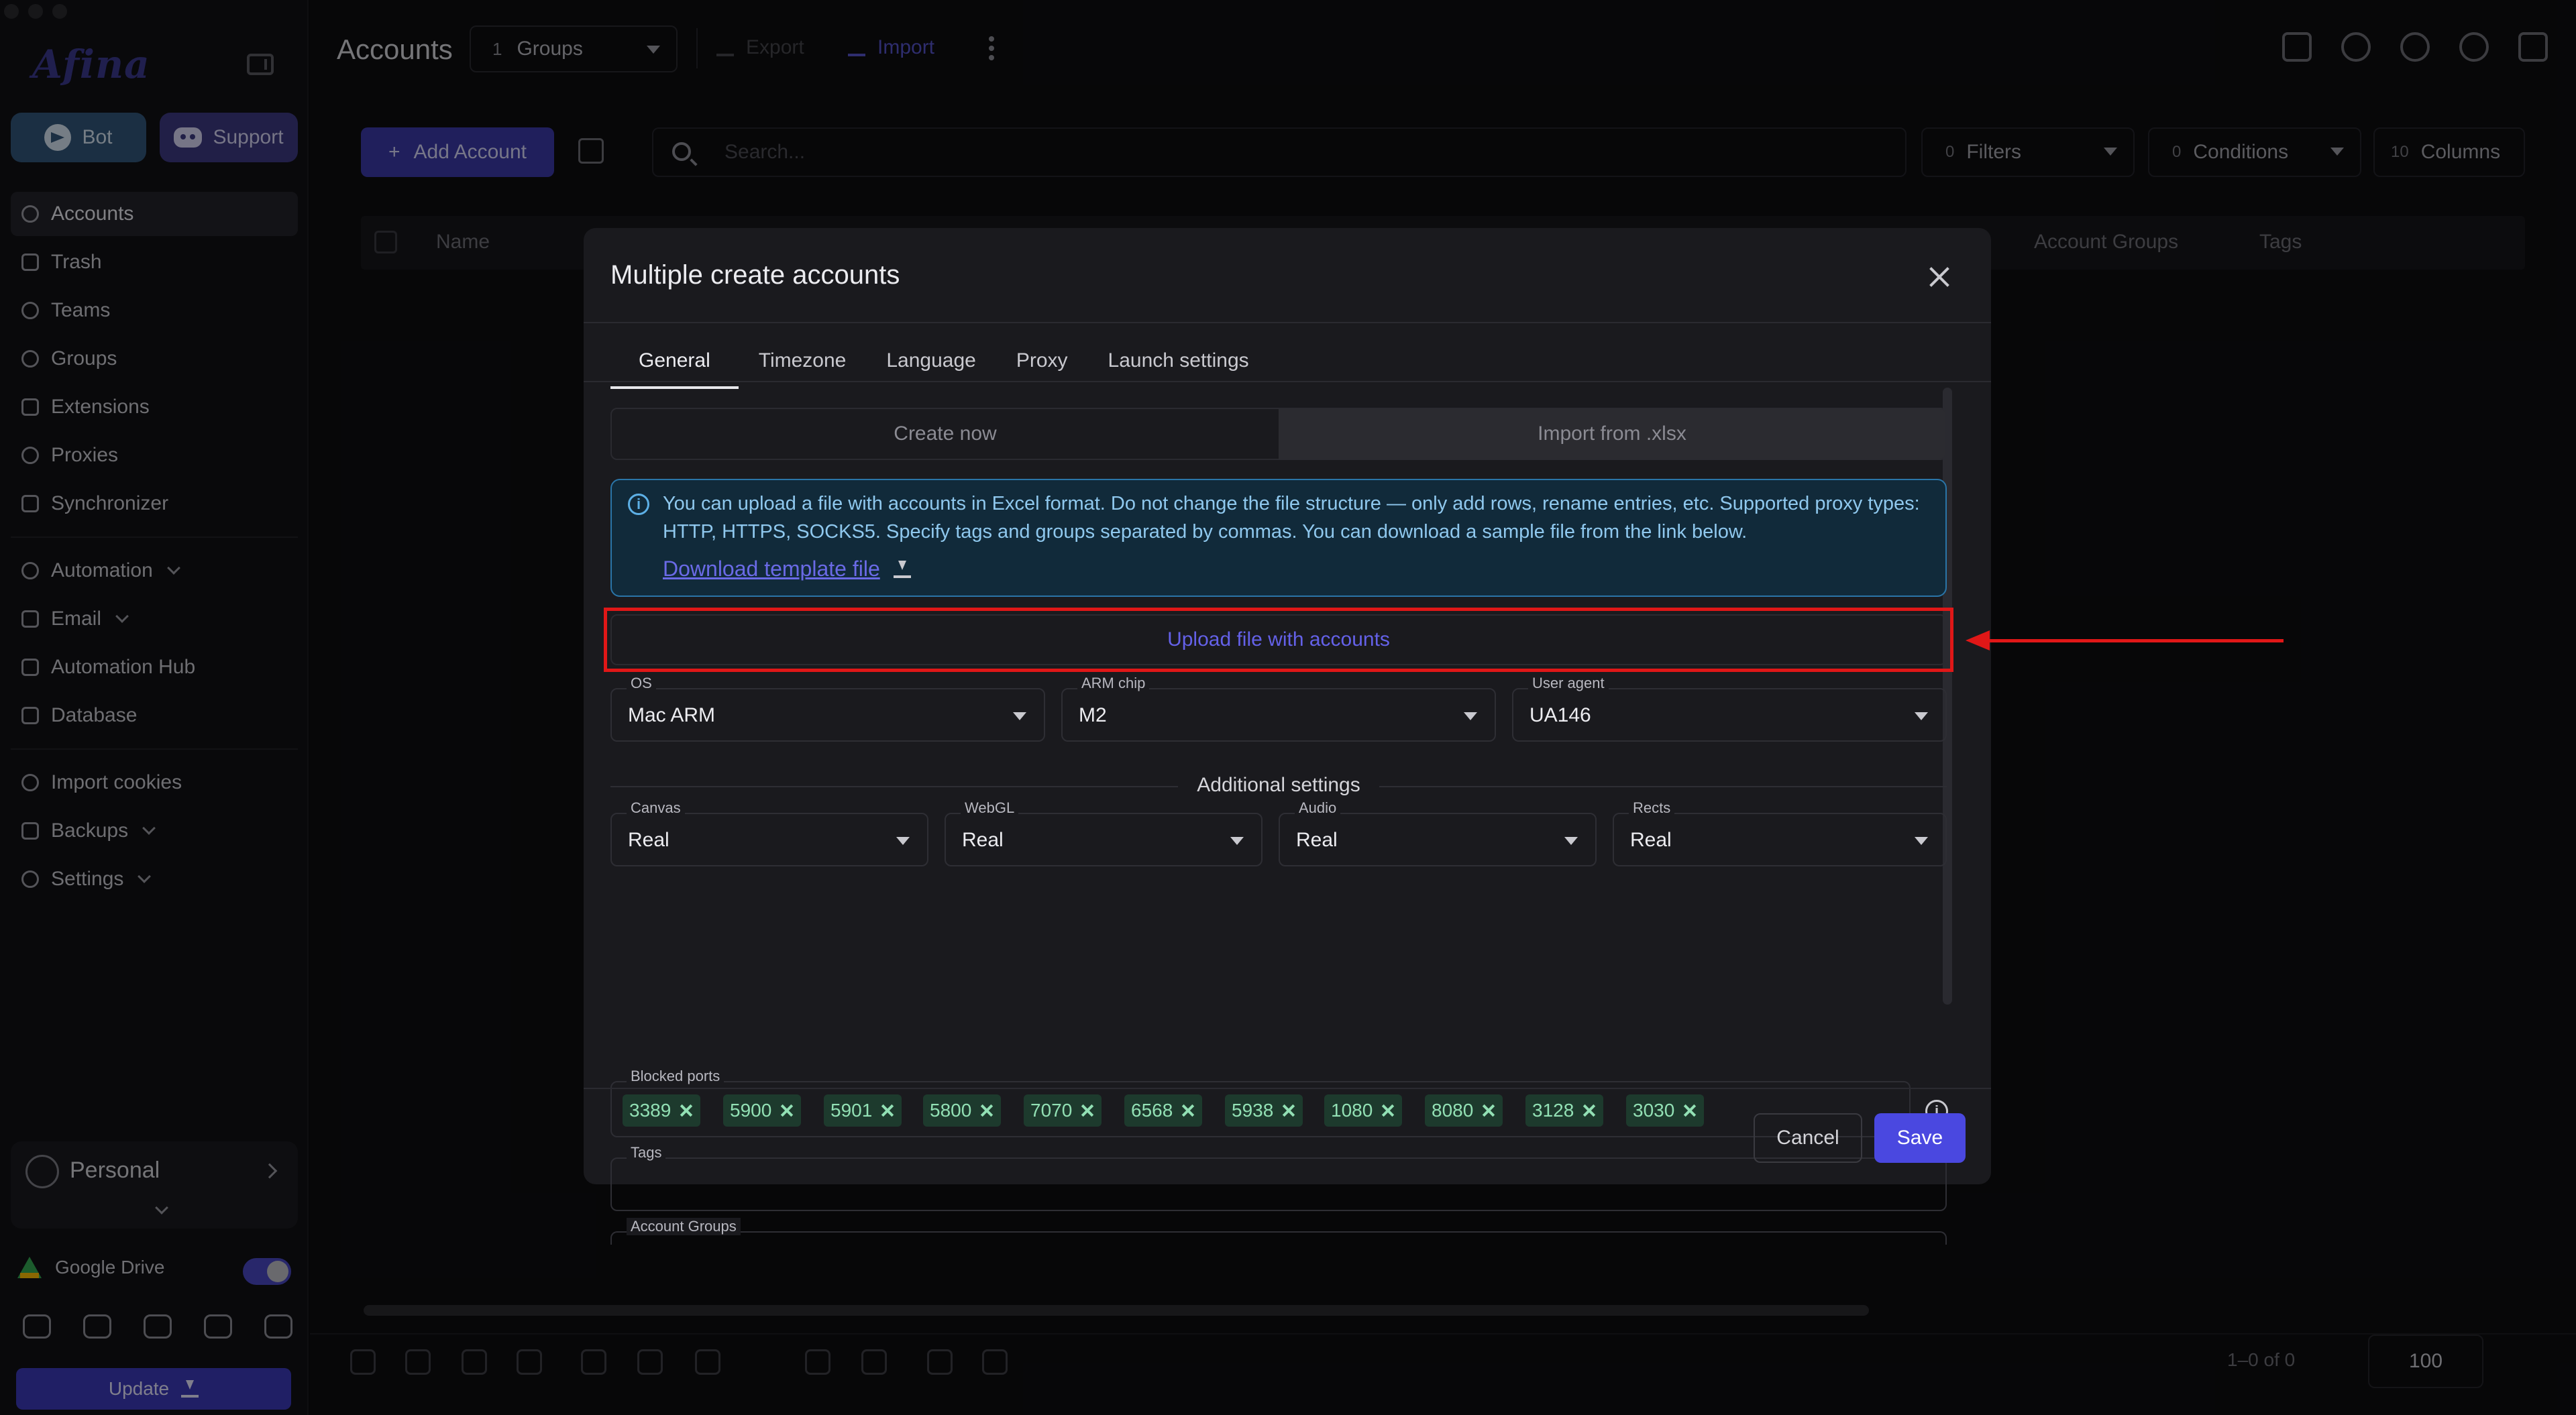 This screenshot has height=1415, width=2576. I want to click on annotation-arrow, so click(2125, 640).